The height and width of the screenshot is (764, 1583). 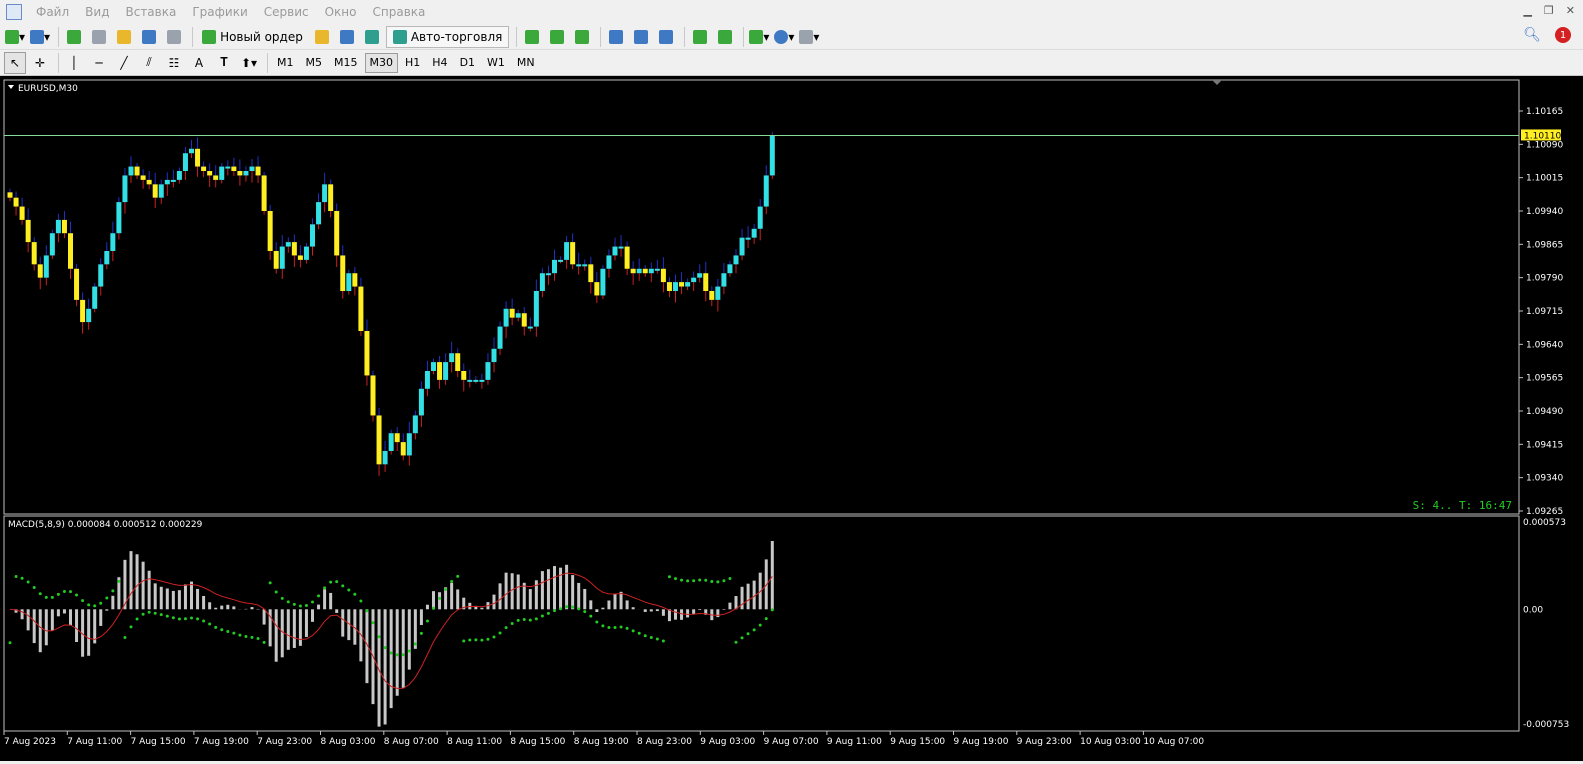 What do you see at coordinates (439, 63) in the screenshot?
I see `tf-h4: H4` at bounding box center [439, 63].